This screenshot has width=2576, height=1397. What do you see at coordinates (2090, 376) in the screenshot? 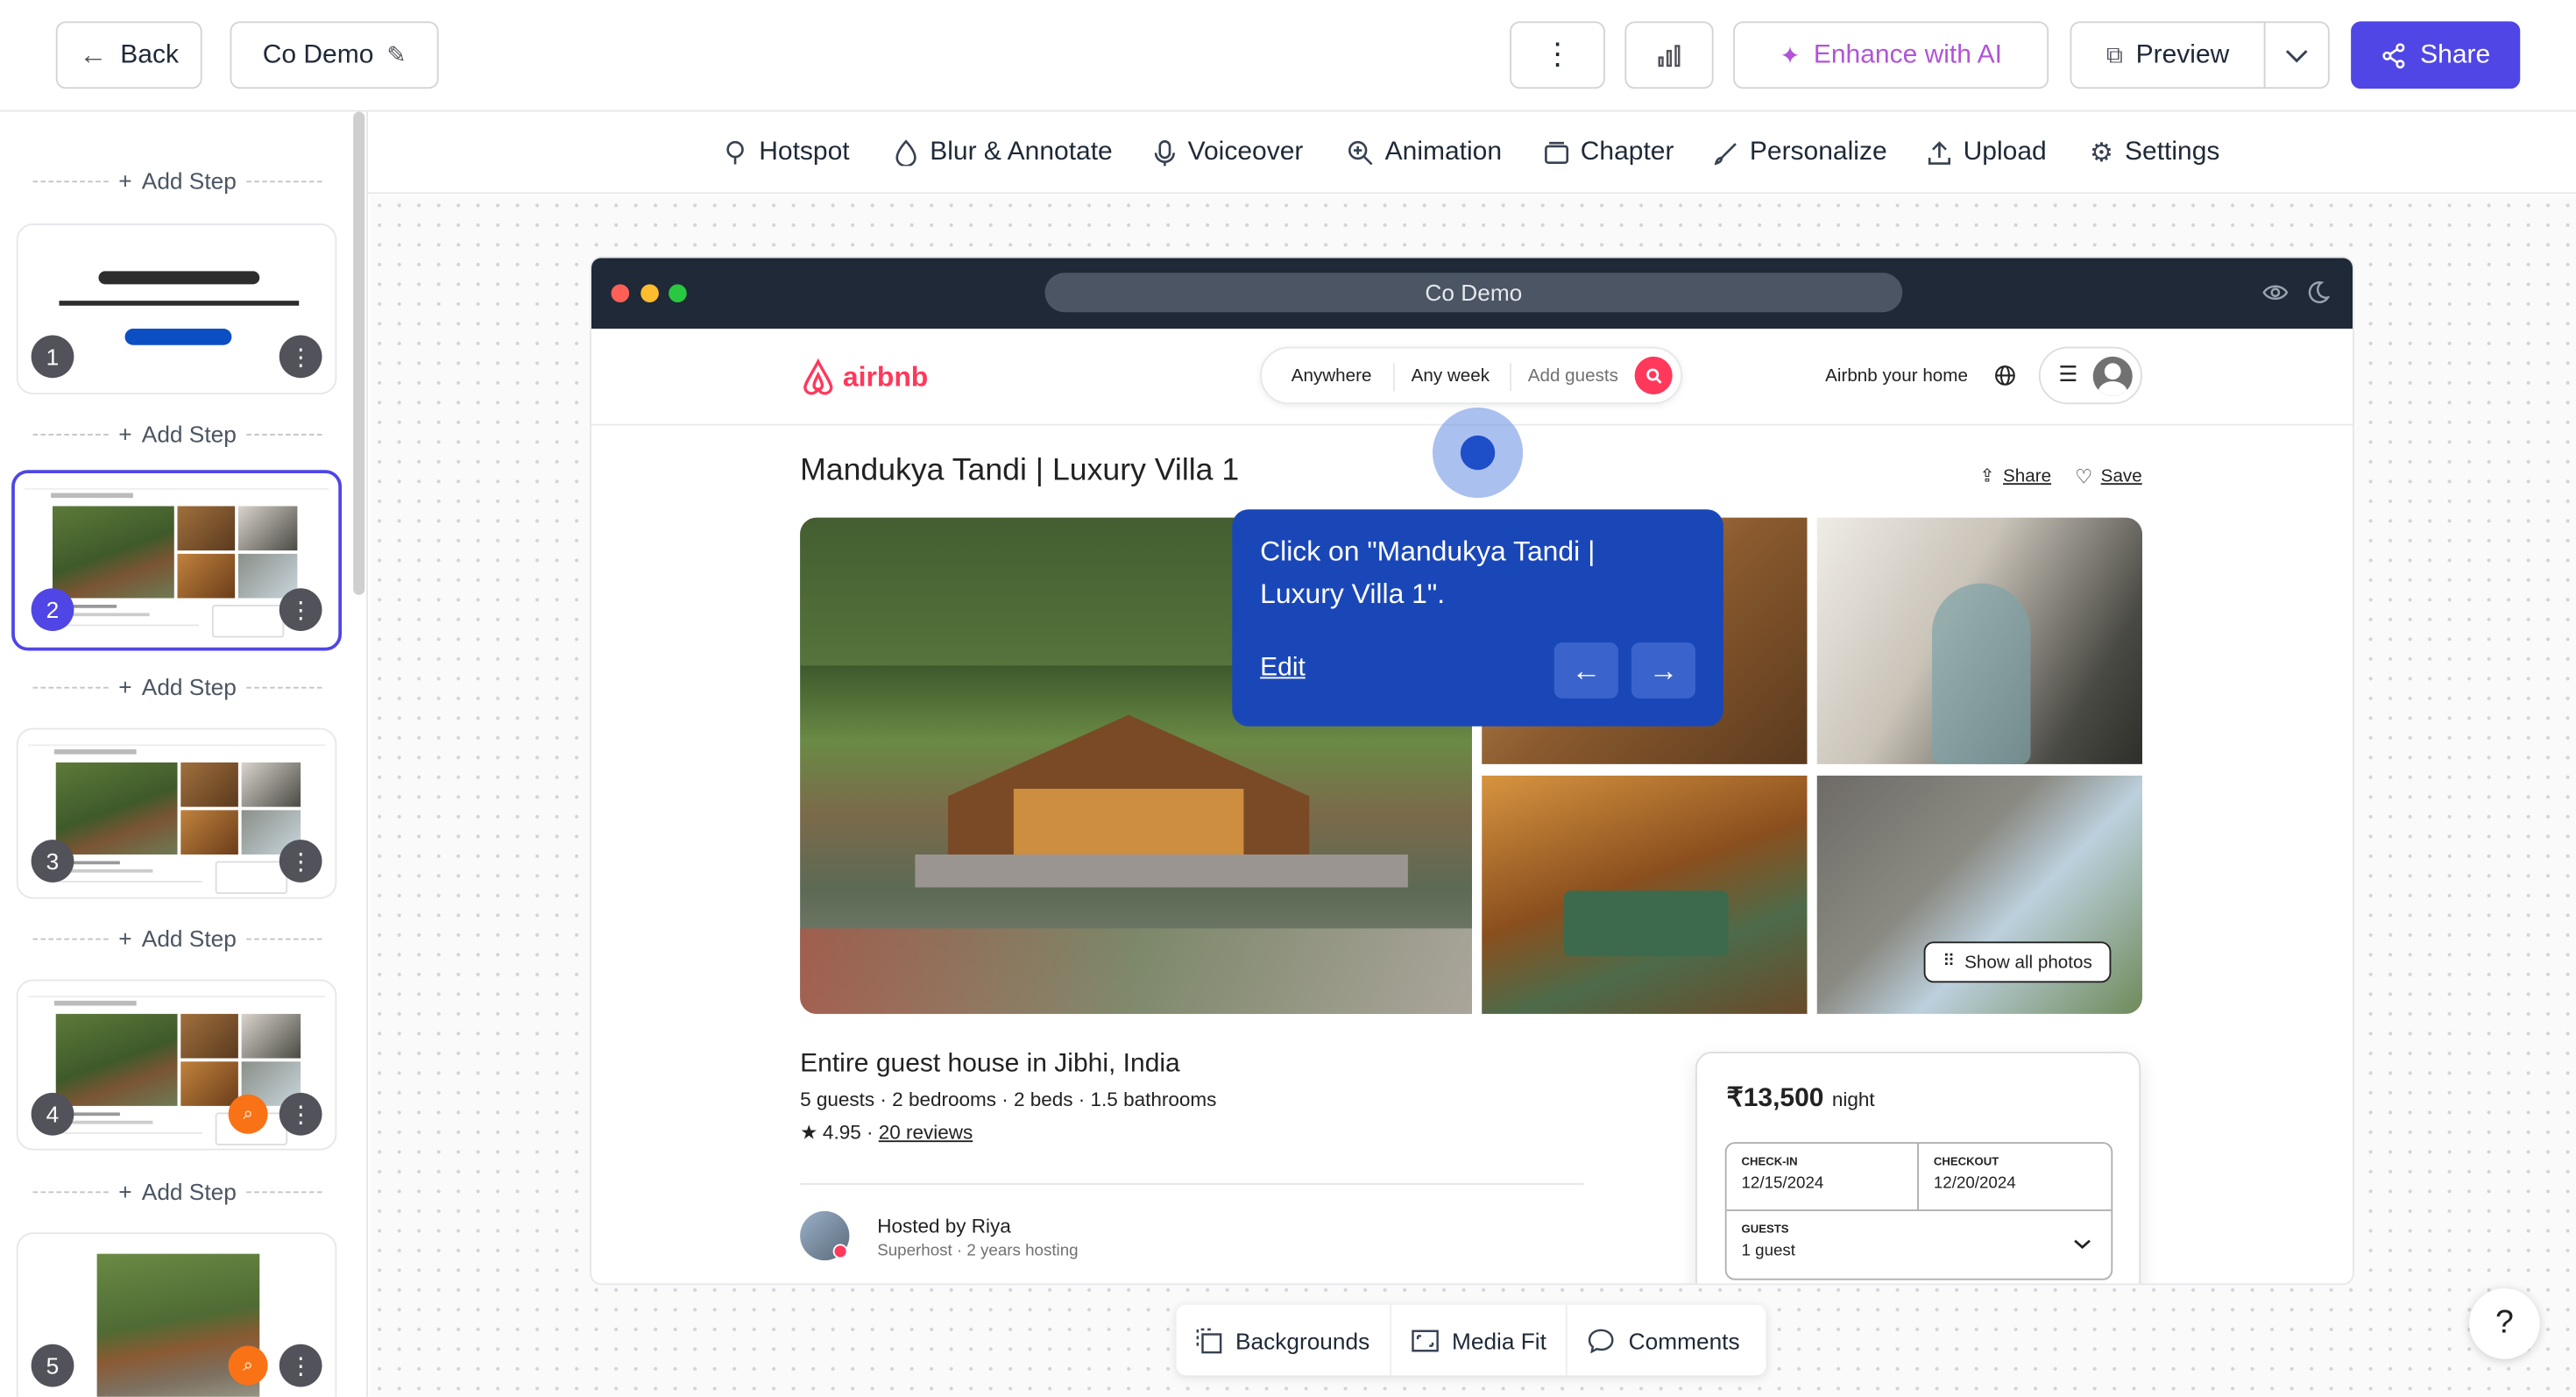
I see `user-menu-button: ☰` at bounding box center [2090, 376].